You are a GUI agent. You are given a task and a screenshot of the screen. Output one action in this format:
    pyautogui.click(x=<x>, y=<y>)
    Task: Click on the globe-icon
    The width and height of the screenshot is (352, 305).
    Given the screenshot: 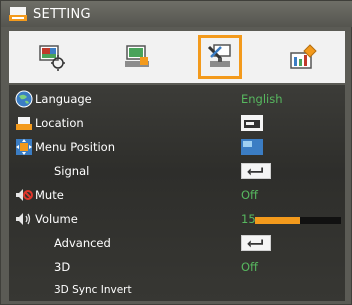 What is the action you would take?
    pyautogui.click(x=24, y=99)
    